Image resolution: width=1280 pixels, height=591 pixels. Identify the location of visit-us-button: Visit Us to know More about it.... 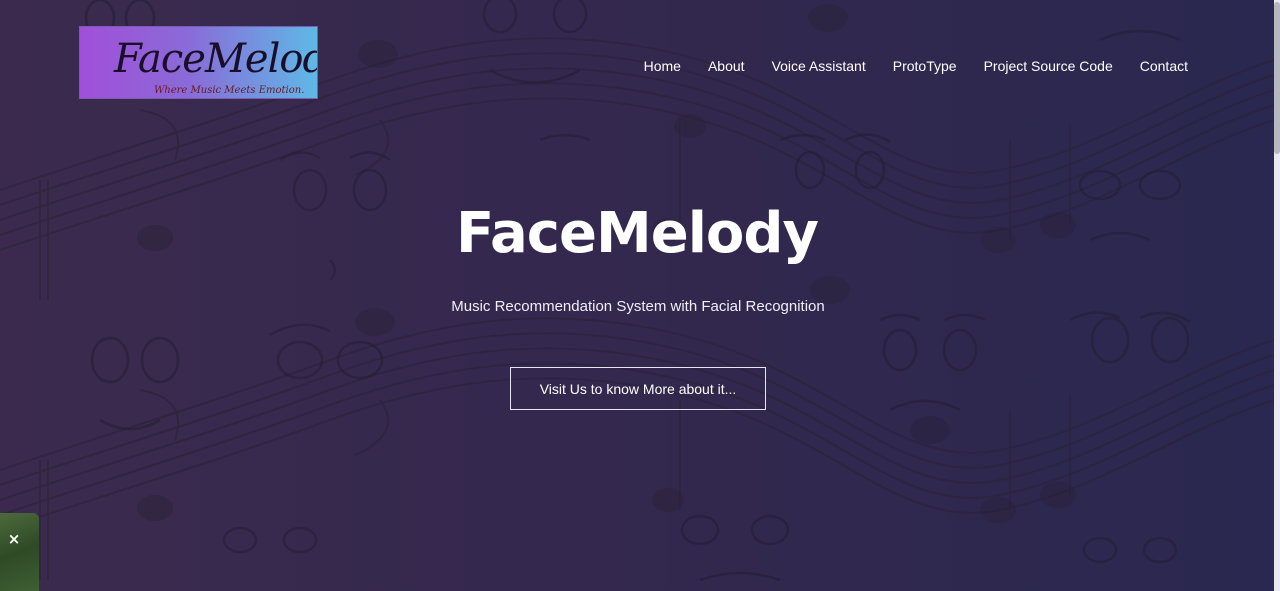
(638, 388).